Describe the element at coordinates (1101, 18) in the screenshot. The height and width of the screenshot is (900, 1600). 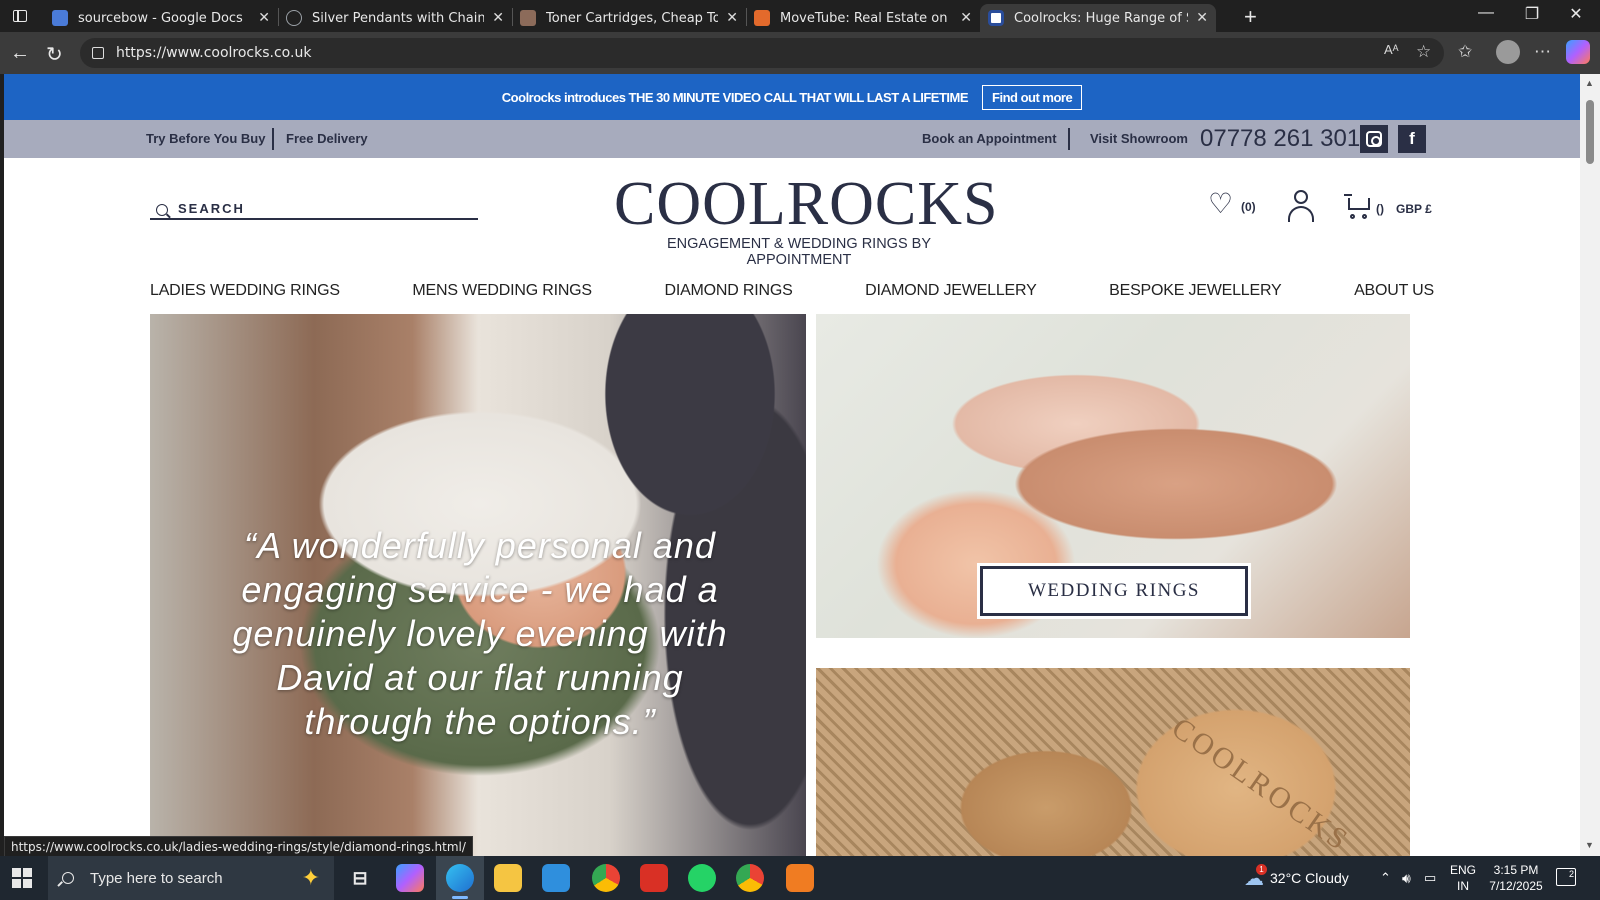
I see `tab-title: Coolrocks: Huge Range of Silver P` at that location.